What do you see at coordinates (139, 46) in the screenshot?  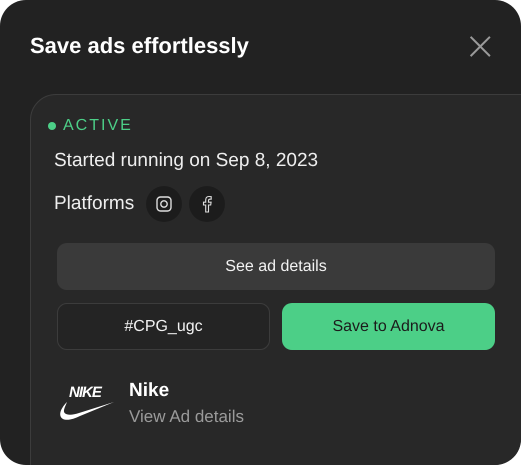 I see `dialog-title: Save ads effortlessly` at bounding box center [139, 46].